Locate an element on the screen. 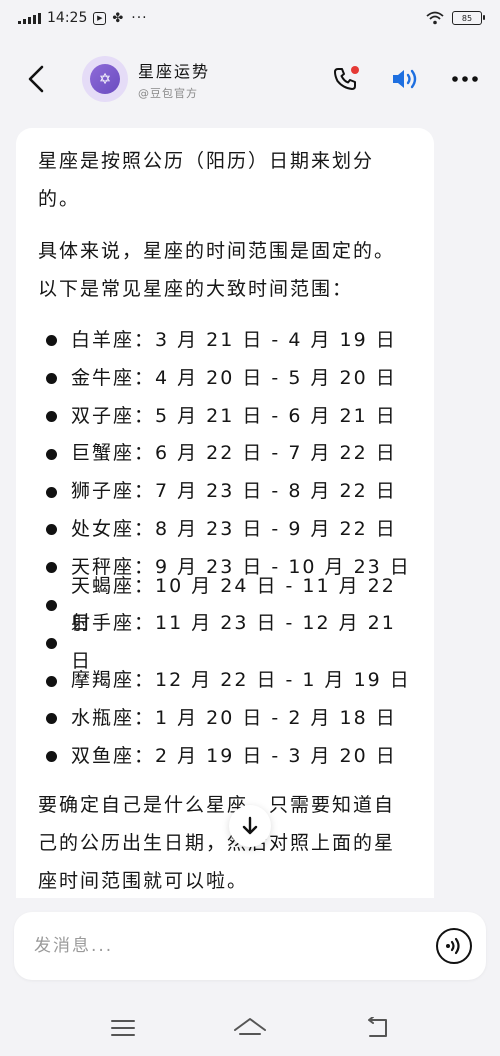  media-icon: ▶ is located at coordinates (100, 18).